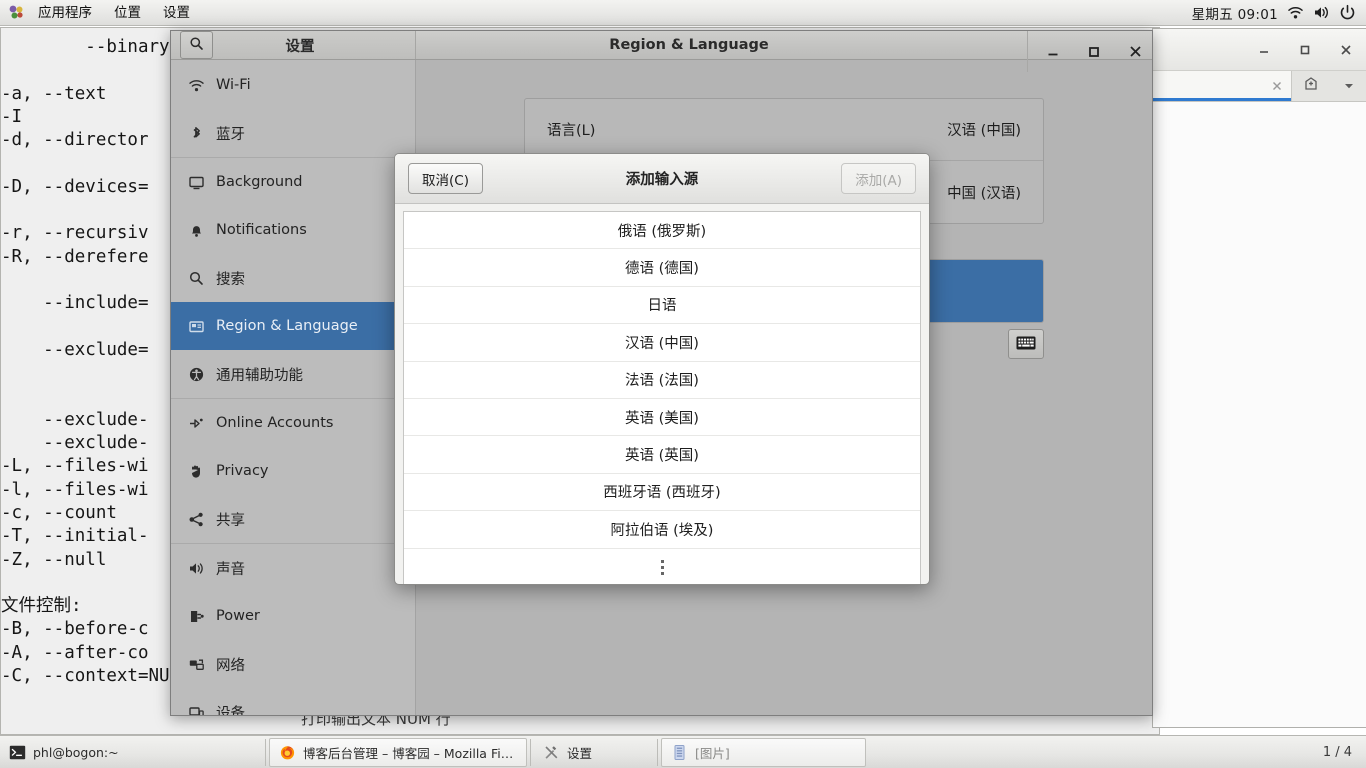 This screenshot has height=768, width=1366. I want to click on sidebar-item-region-and-language: Region & Language, so click(293, 326).